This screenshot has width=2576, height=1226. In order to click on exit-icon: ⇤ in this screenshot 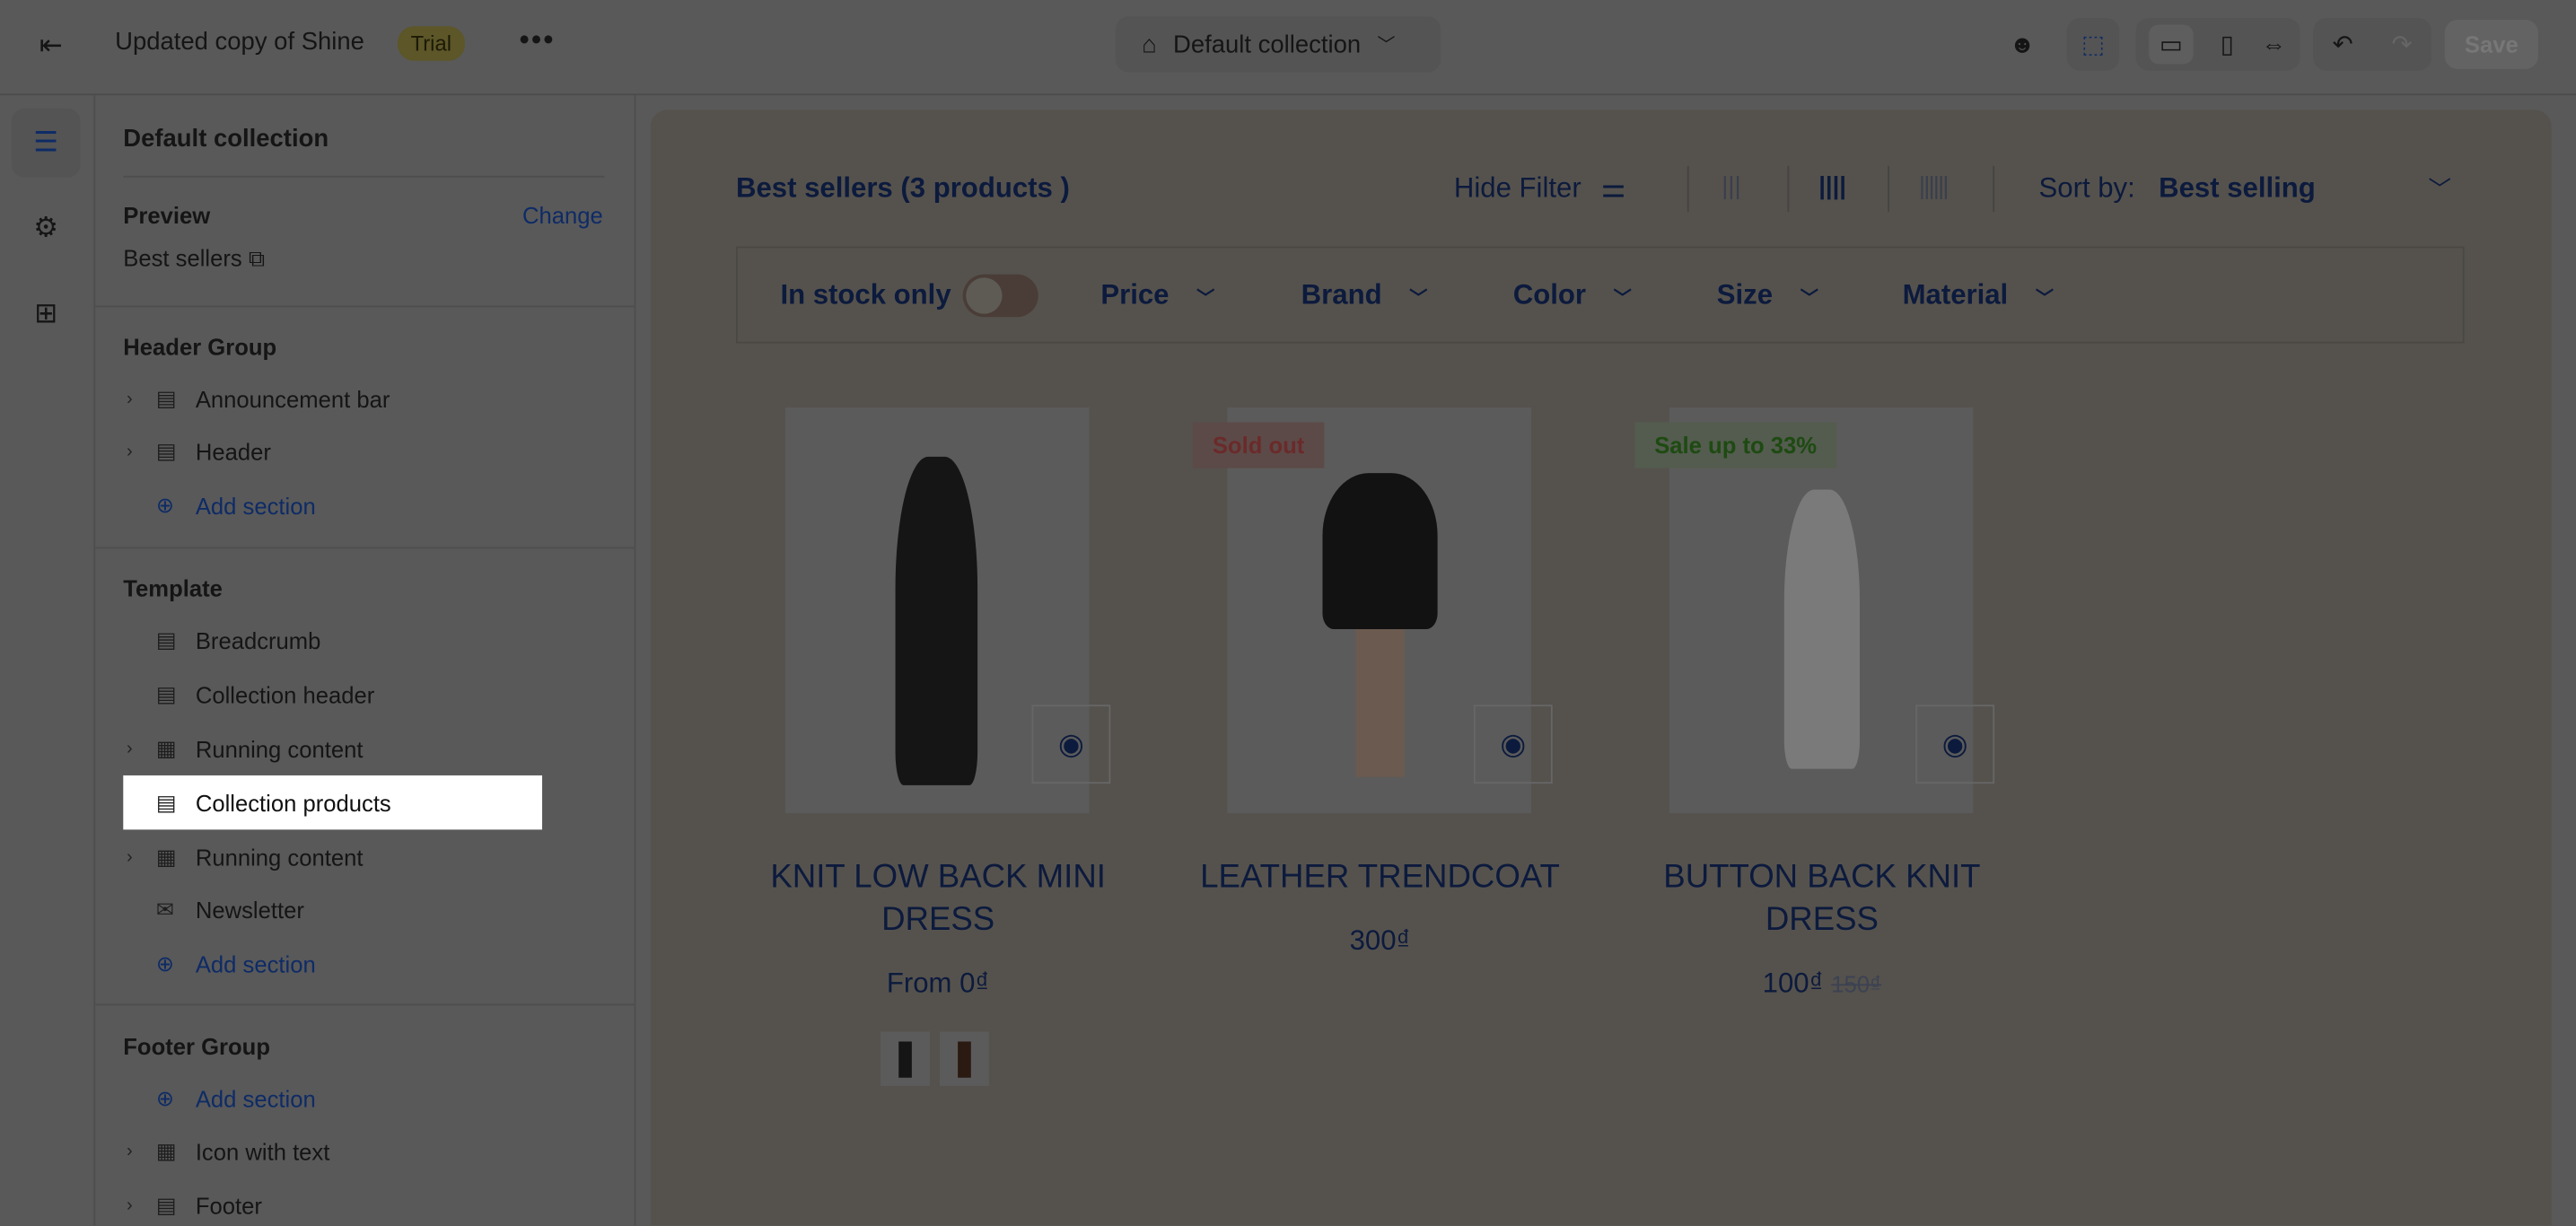, I will do `click(51, 46)`.